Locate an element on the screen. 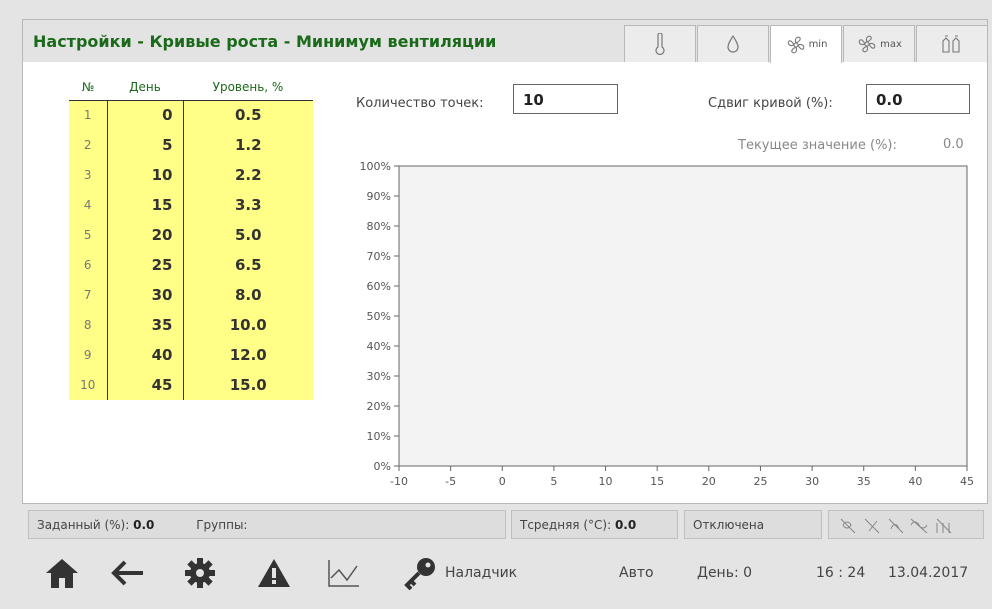 This screenshot has width=992, height=609. row-number: 3 is located at coordinates (88, 175).